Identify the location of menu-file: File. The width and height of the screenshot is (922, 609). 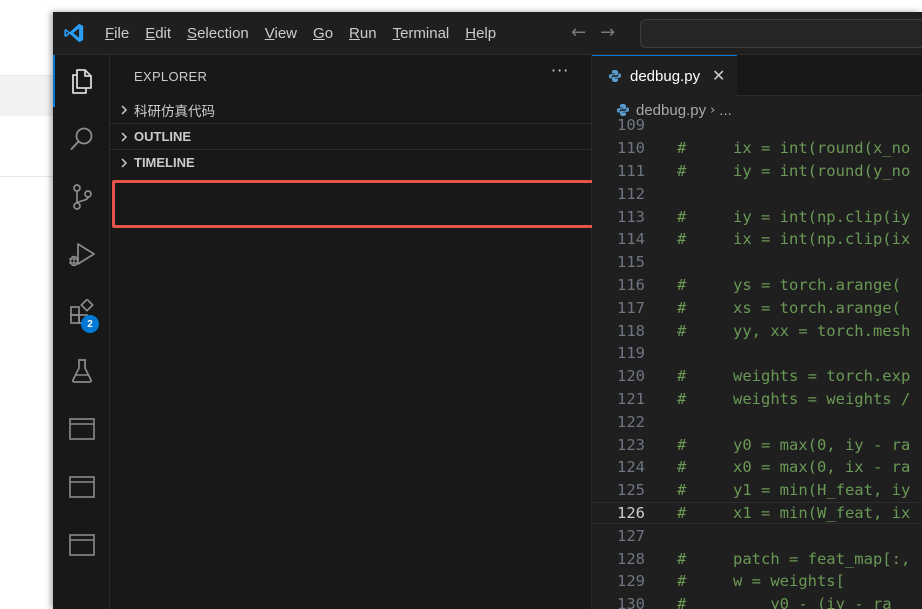
(117, 33).